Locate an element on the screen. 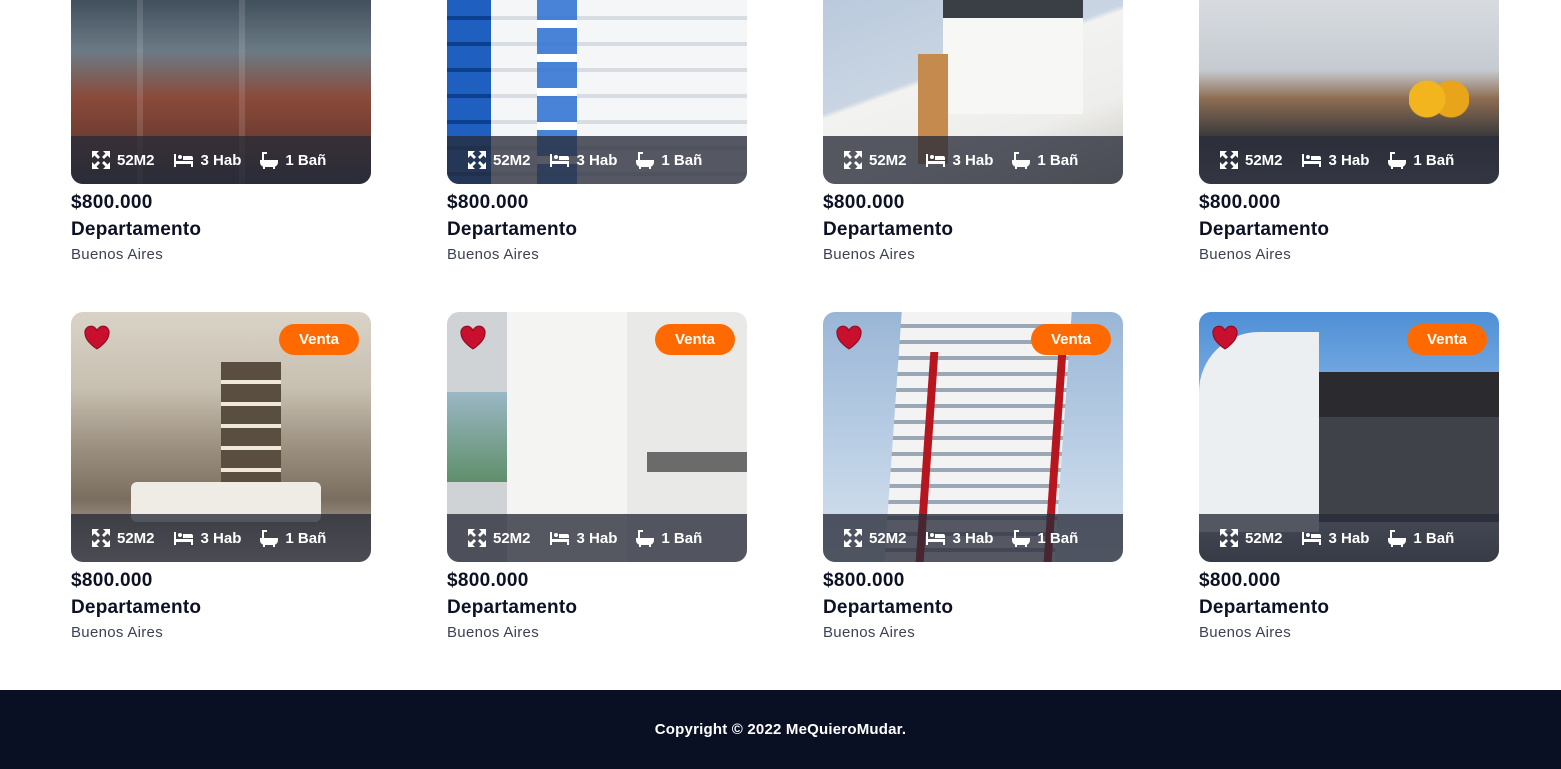  copyright-text: Copyright © 2022 MeQuieroMudar. is located at coordinates (780, 729).